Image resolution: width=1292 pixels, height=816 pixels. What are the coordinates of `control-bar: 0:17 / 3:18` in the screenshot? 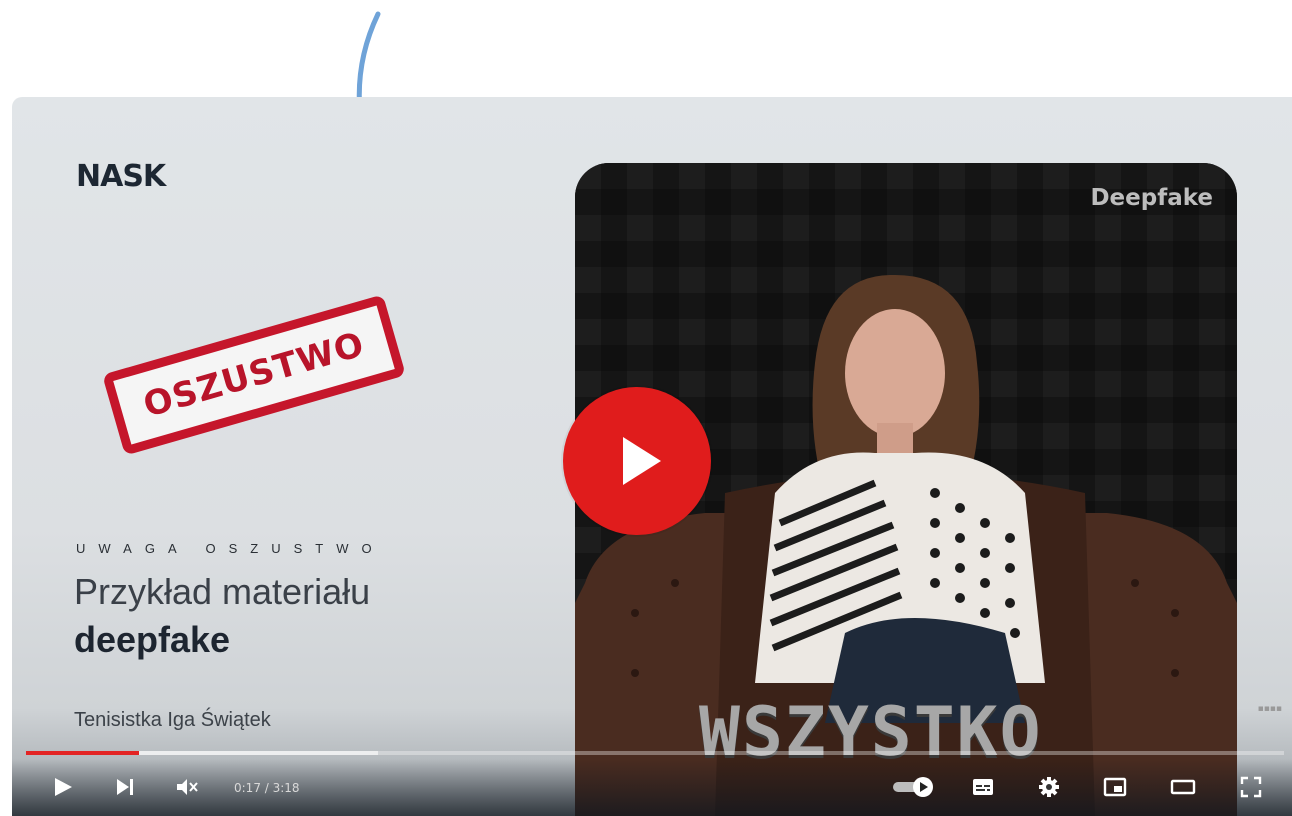 It's located at (652, 787).